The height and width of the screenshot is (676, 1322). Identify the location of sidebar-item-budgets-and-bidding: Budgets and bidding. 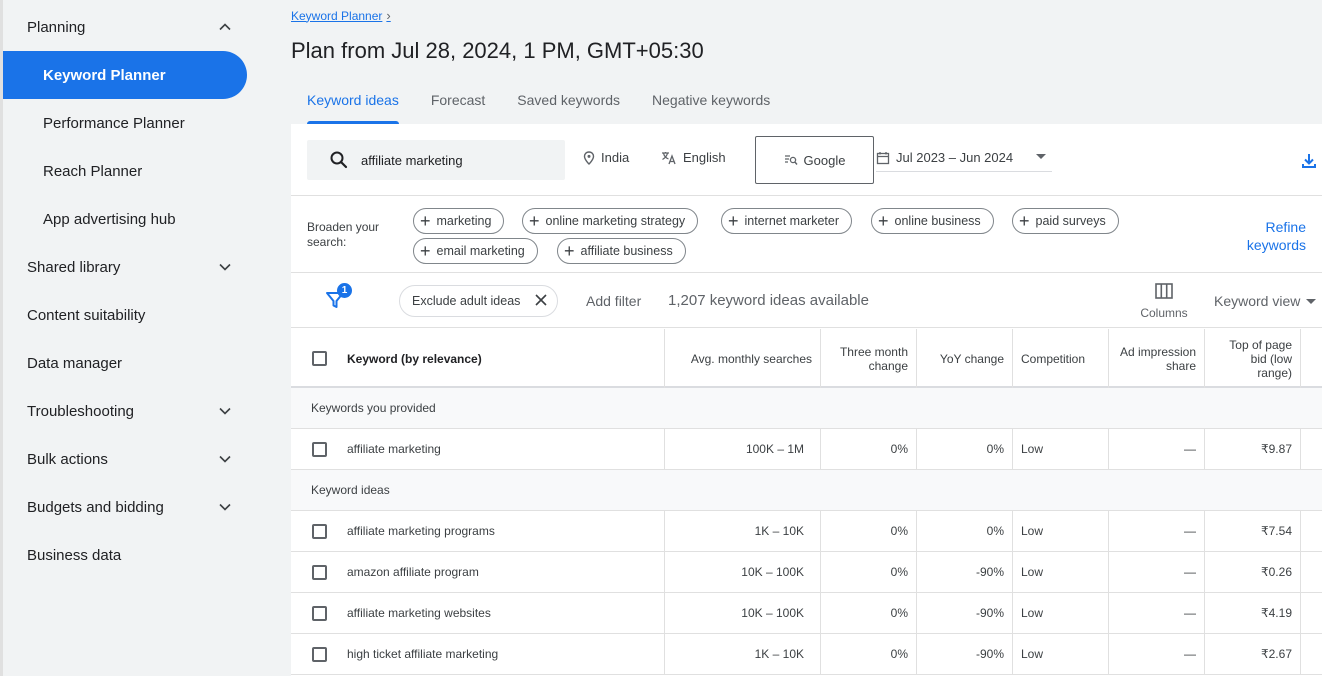
(125, 507).